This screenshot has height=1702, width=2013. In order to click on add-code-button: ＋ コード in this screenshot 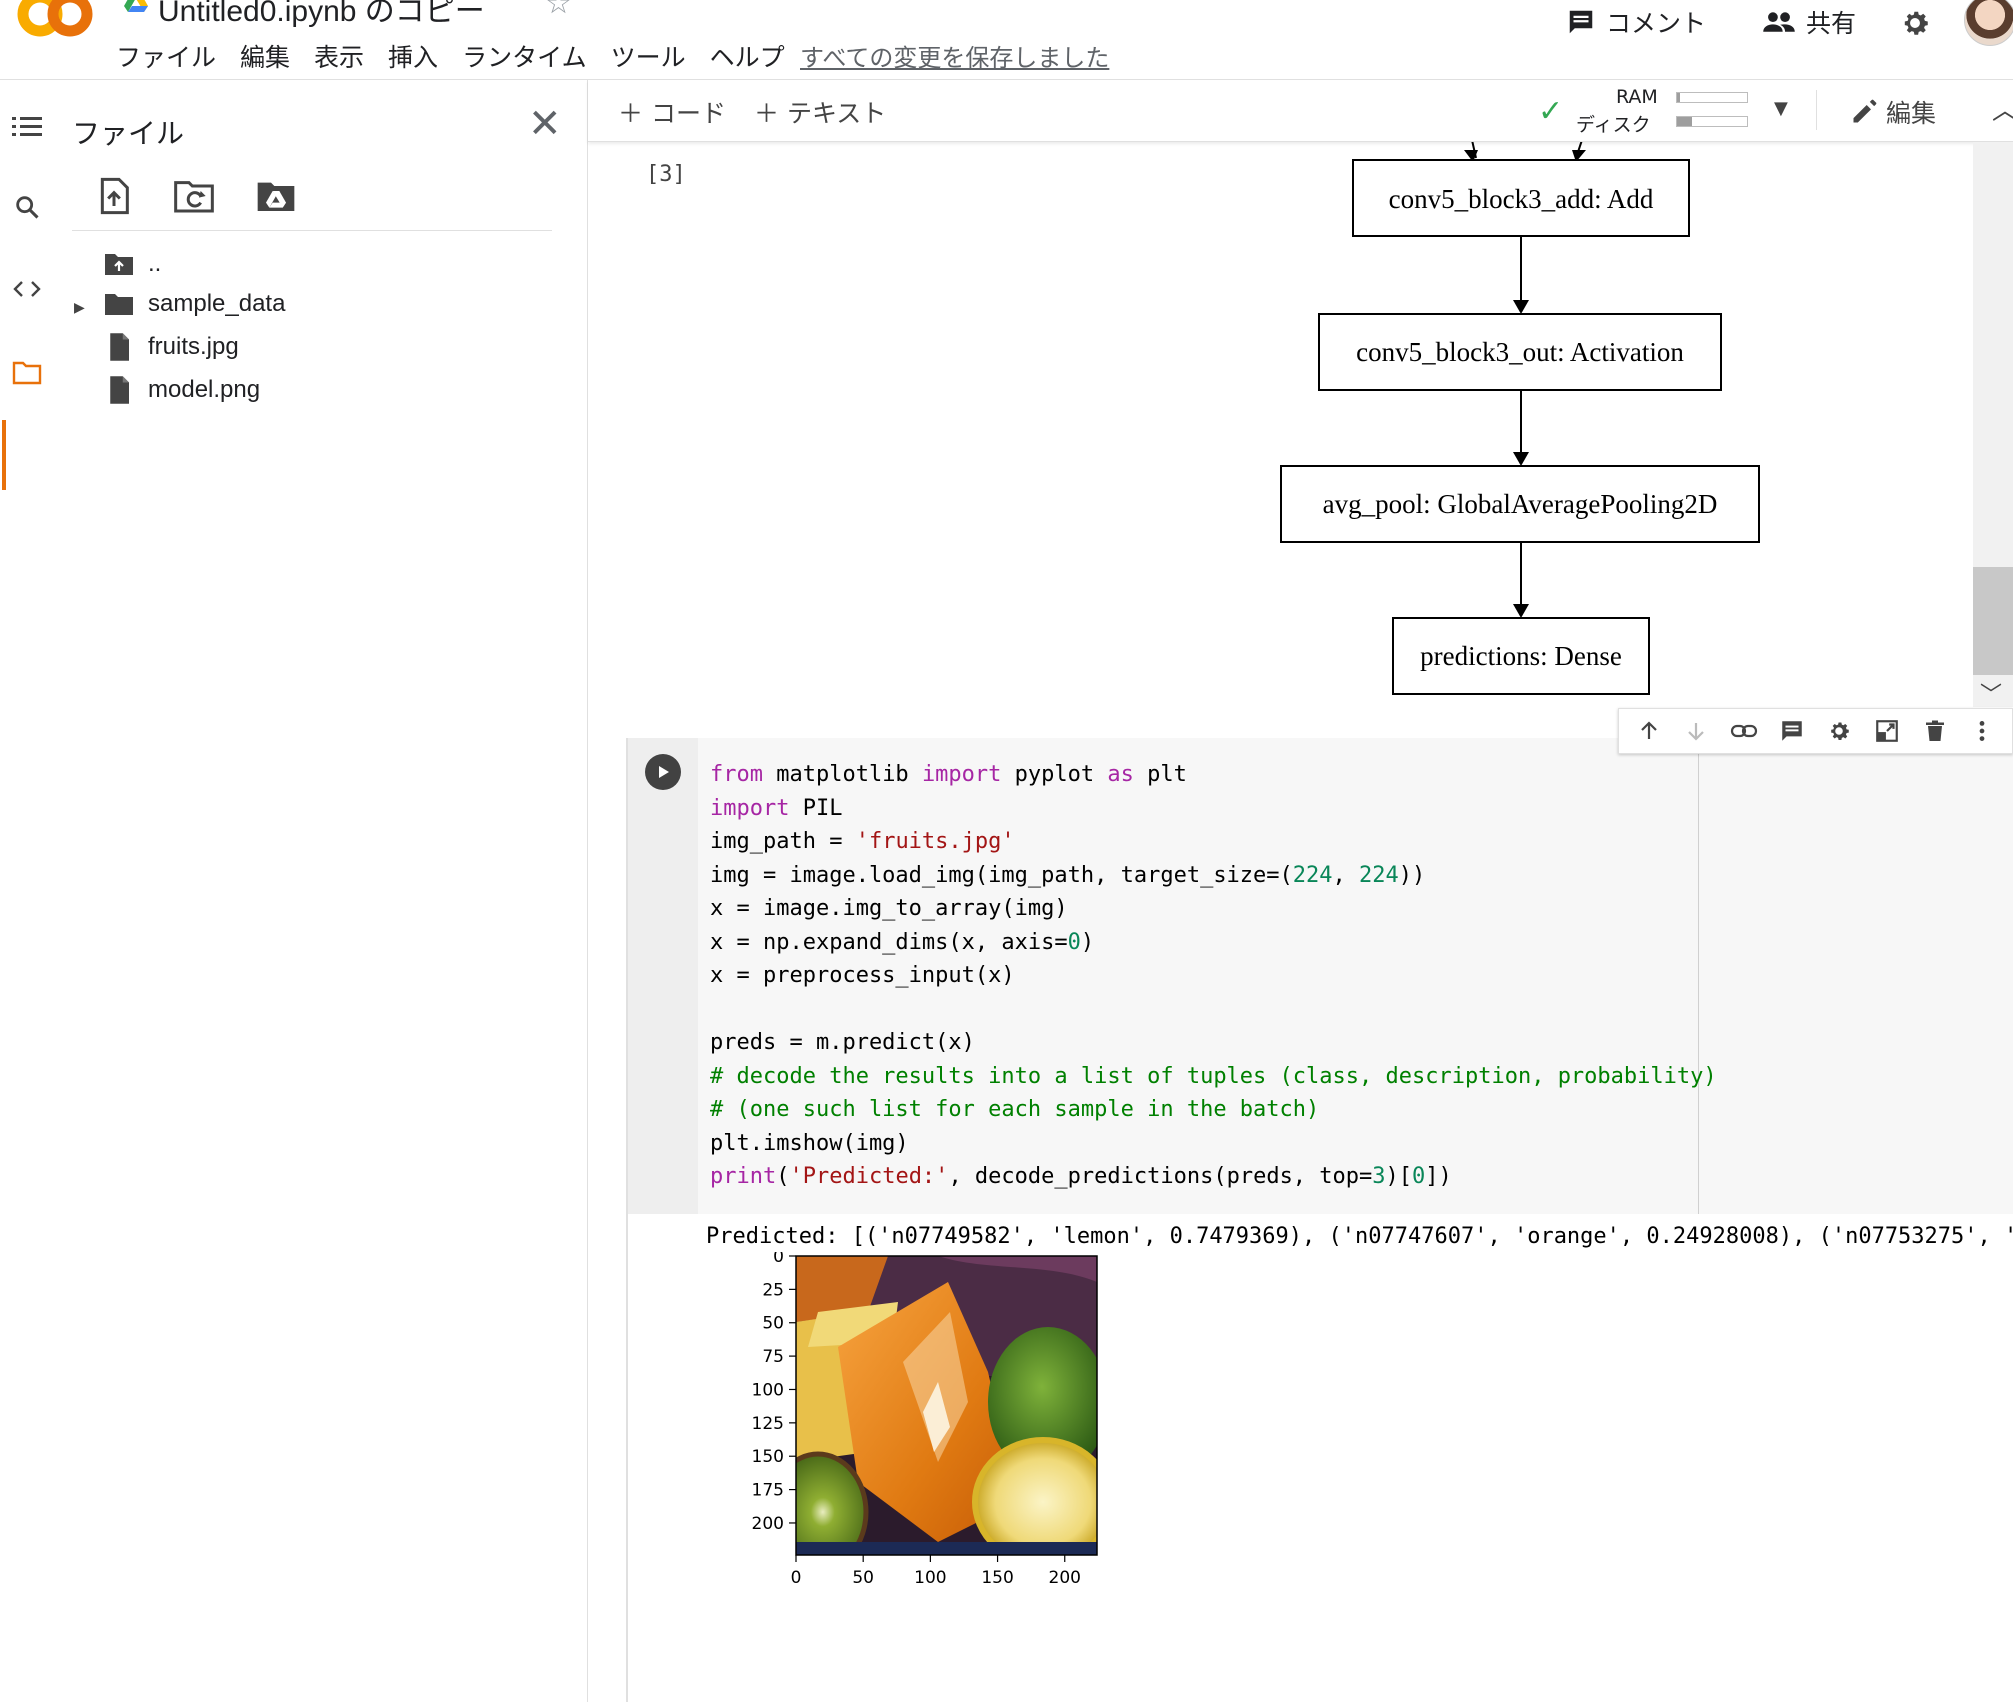, I will do `click(672, 112)`.